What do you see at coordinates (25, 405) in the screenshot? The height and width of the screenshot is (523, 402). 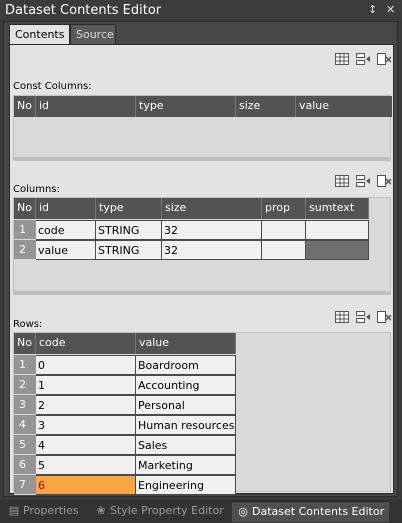 I see `row-number: 3` at bounding box center [25, 405].